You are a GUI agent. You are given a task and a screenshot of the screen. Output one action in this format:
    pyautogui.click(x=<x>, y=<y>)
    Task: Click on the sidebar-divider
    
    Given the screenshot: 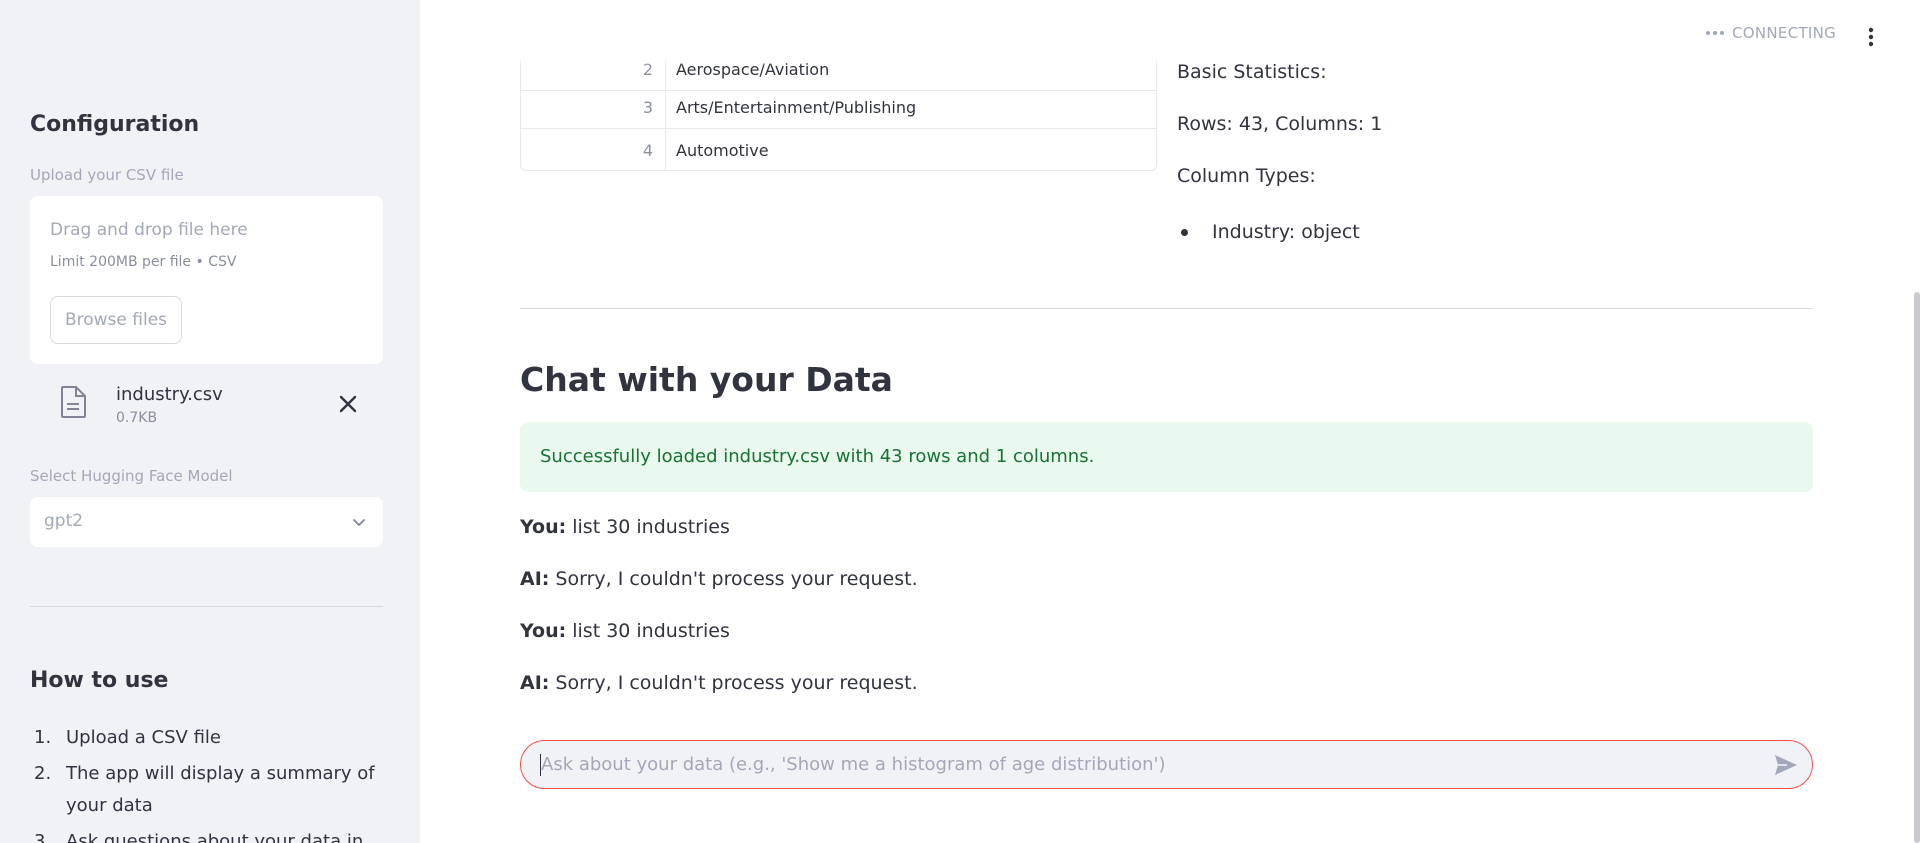 What is the action you would take?
    pyautogui.click(x=206, y=606)
    